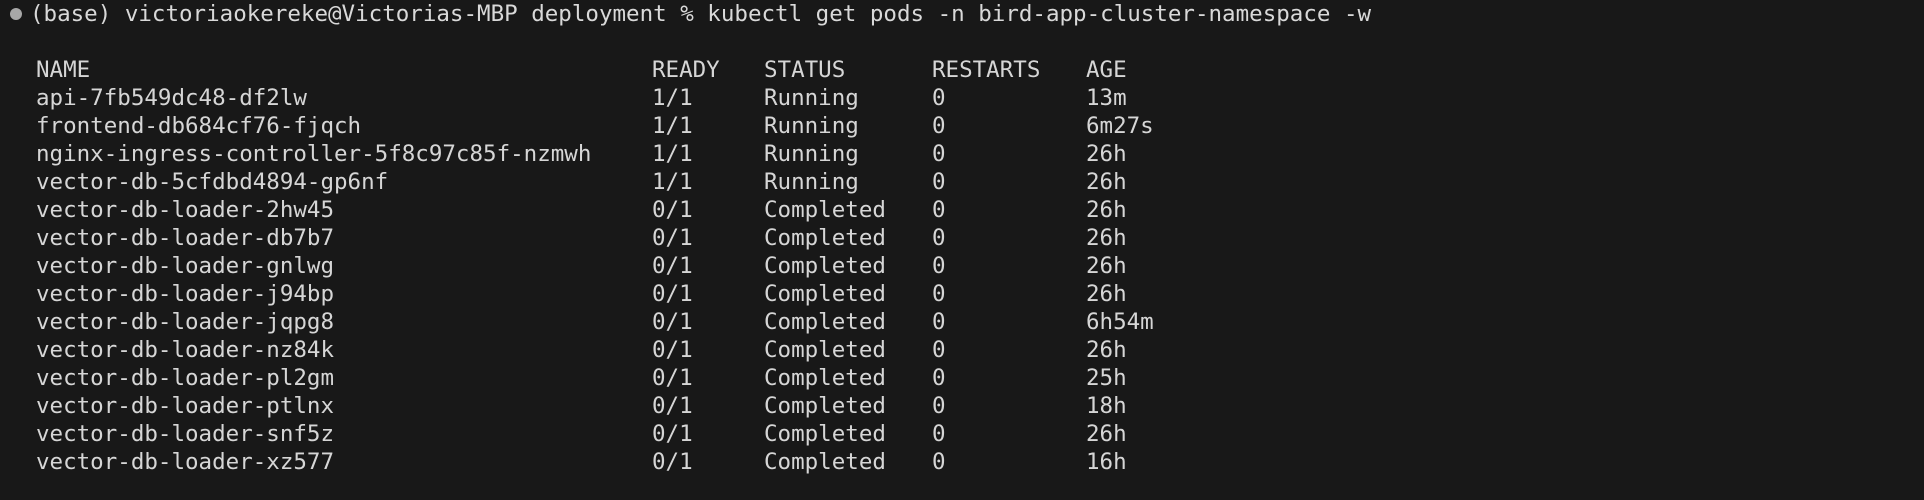 This screenshot has height=500, width=1924. I want to click on table-row: vector-db-loader-snf5z 0/1 Completed 0 26h, so click(961, 434).